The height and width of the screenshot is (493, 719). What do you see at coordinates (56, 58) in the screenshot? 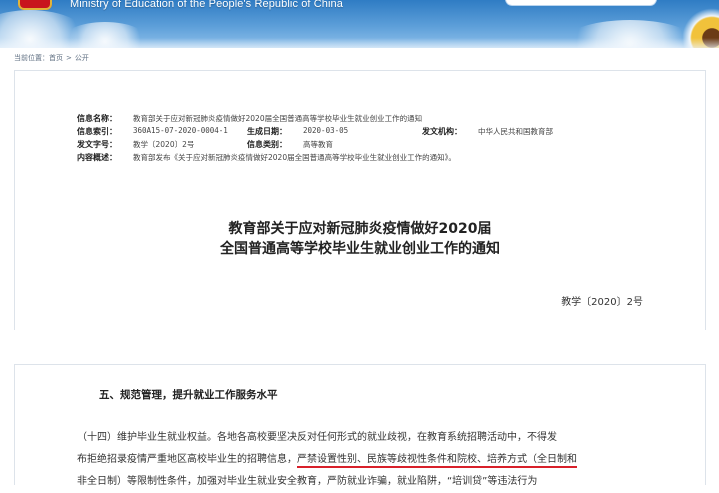
I see `breadcrumb-home-link: 首页` at bounding box center [56, 58].